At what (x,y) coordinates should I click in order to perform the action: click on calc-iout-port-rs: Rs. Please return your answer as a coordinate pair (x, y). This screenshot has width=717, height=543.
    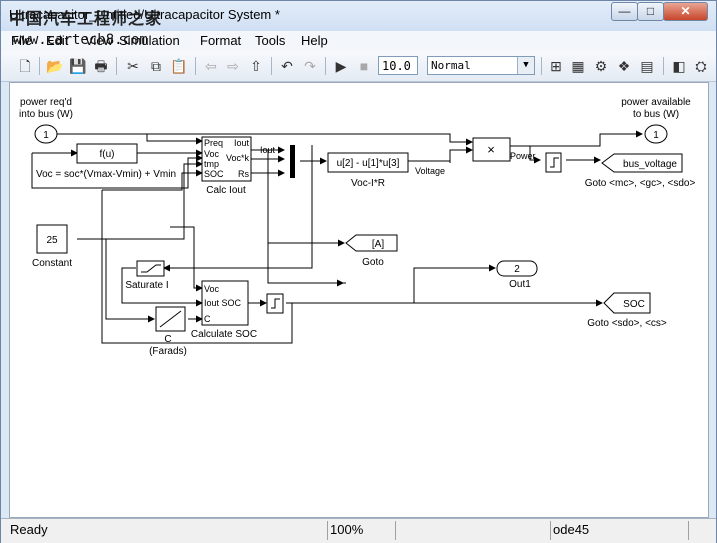
    Looking at the image, I should click on (243, 174).